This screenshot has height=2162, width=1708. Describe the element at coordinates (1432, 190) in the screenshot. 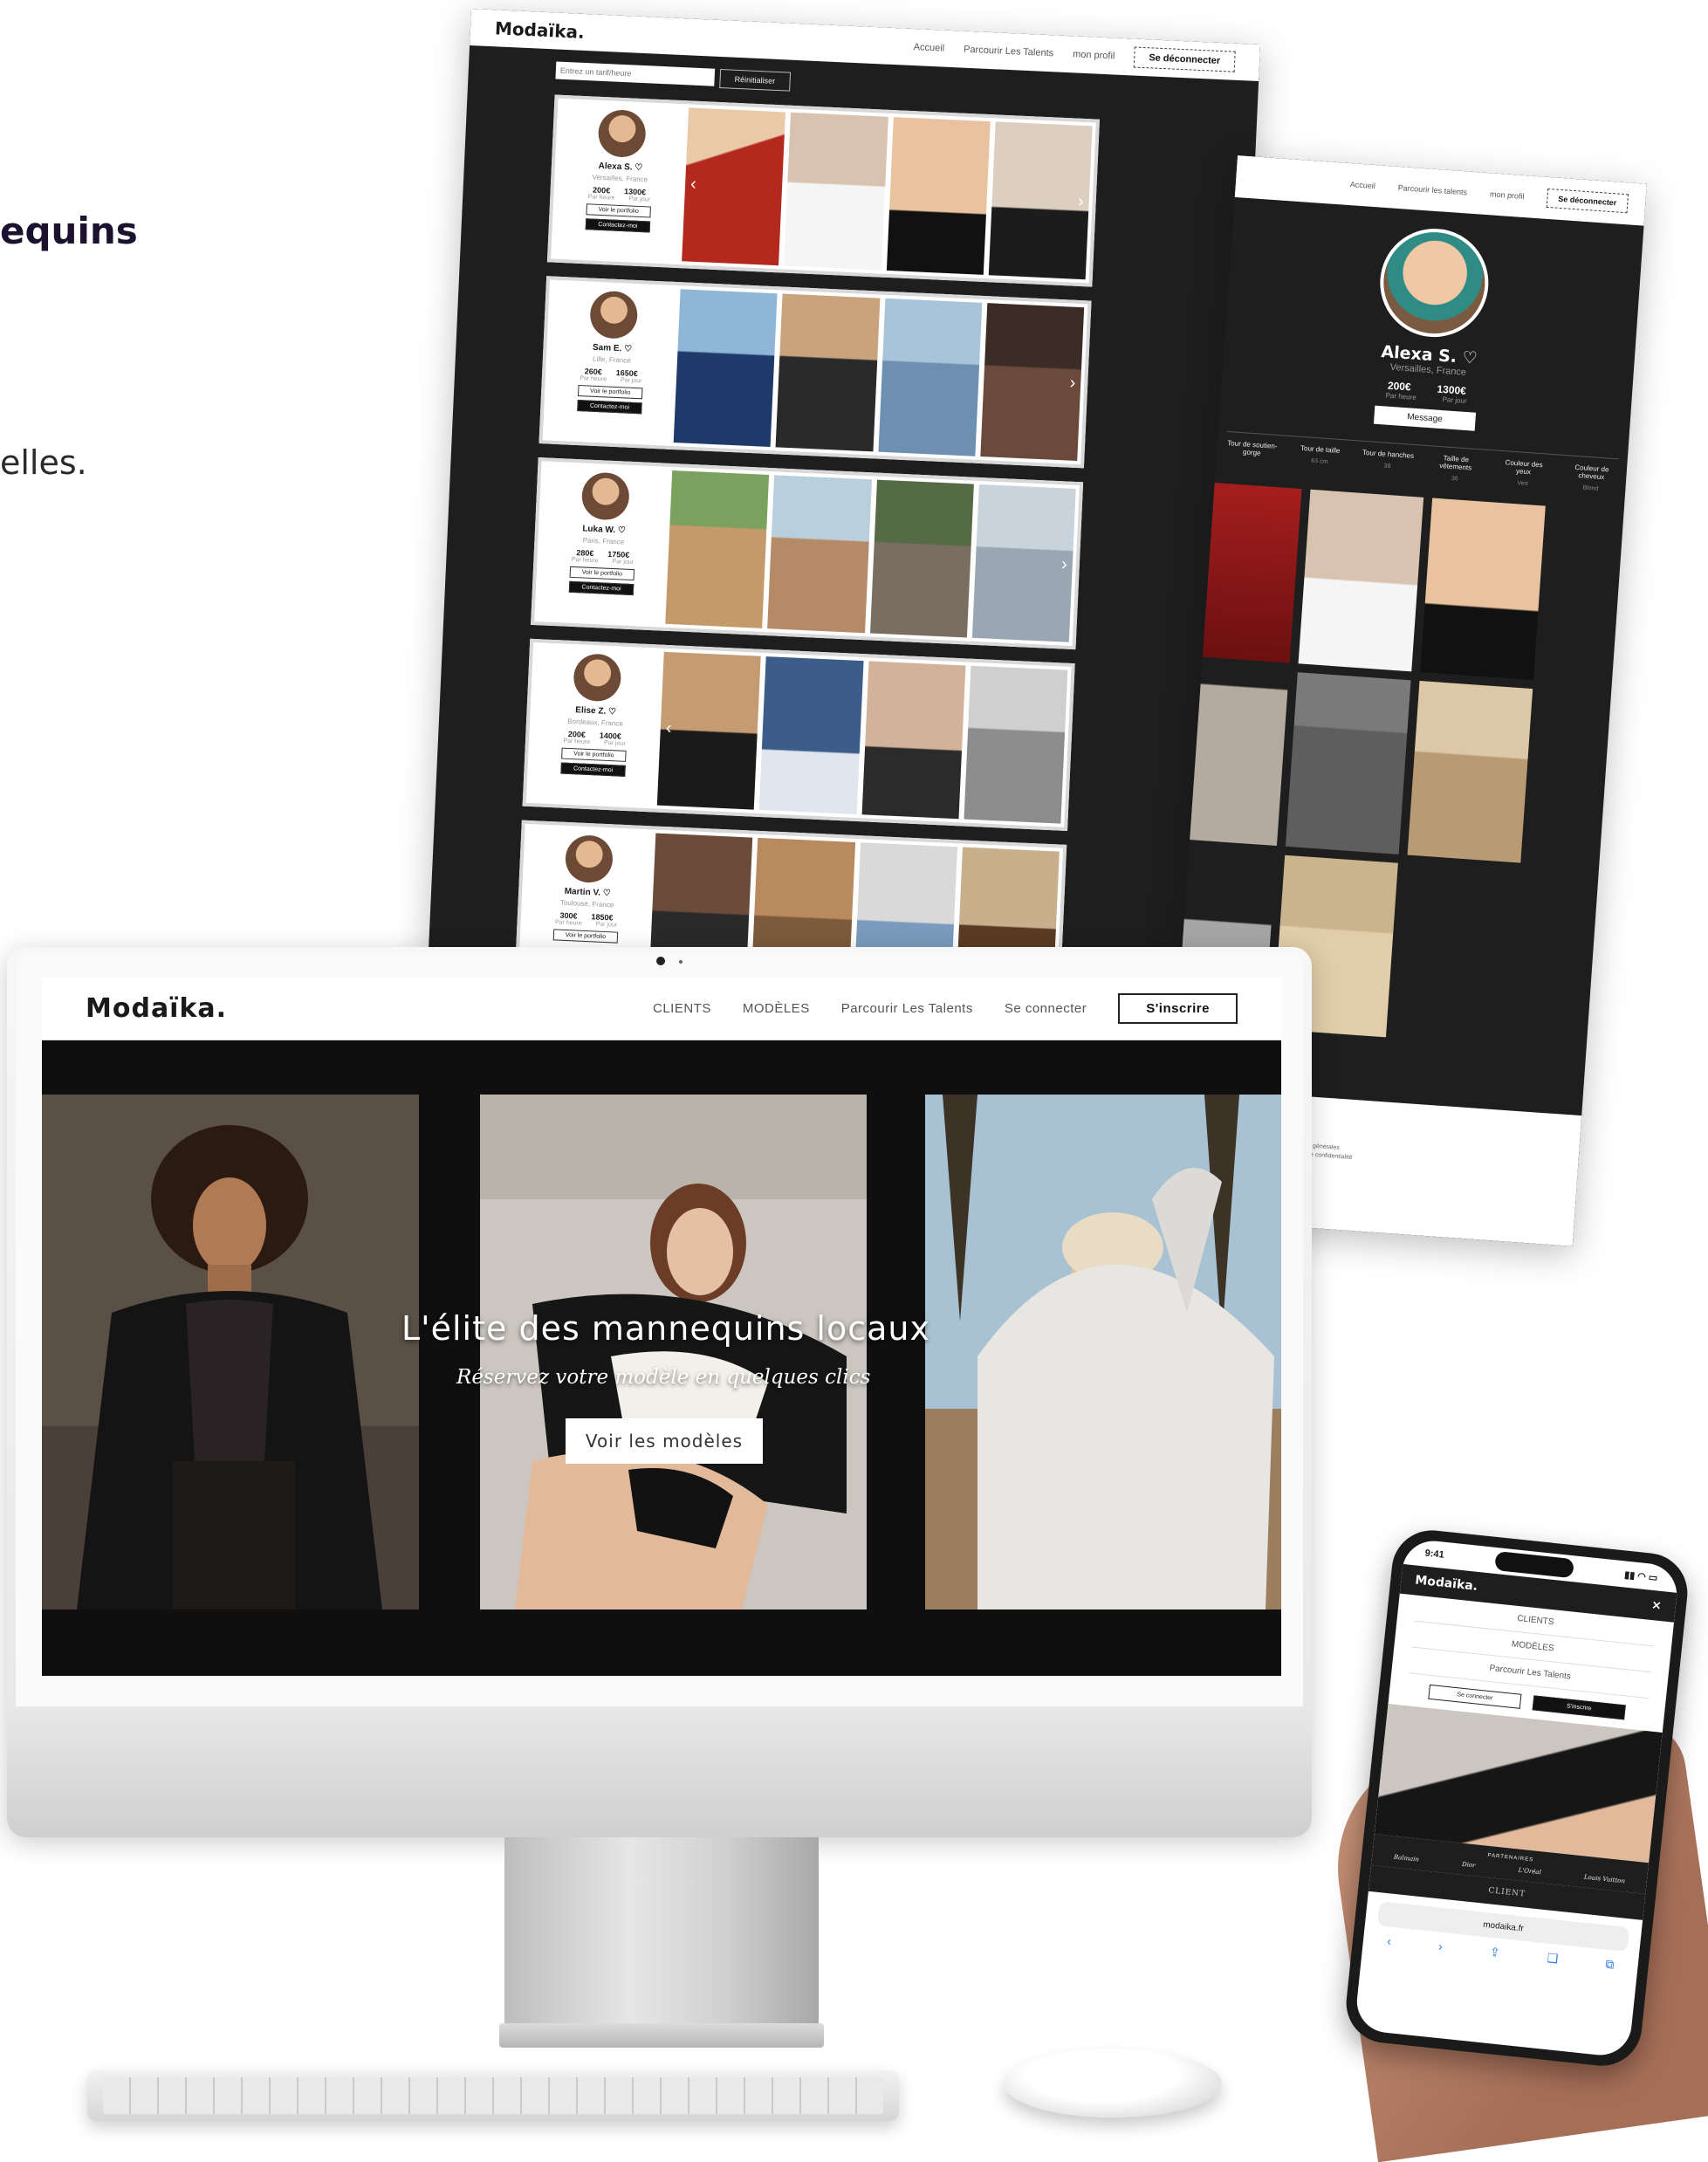

I see `nav-browse-talents: Parcourir les talents` at that location.